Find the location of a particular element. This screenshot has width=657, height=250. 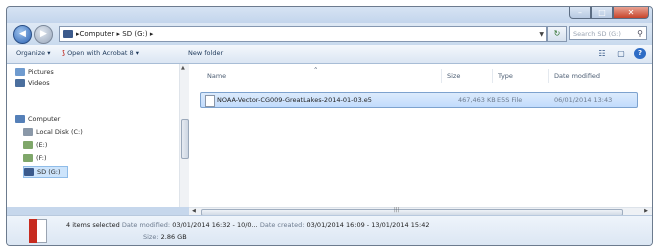

file-date: 06/01/2014 13:43 is located at coordinates (583, 100).